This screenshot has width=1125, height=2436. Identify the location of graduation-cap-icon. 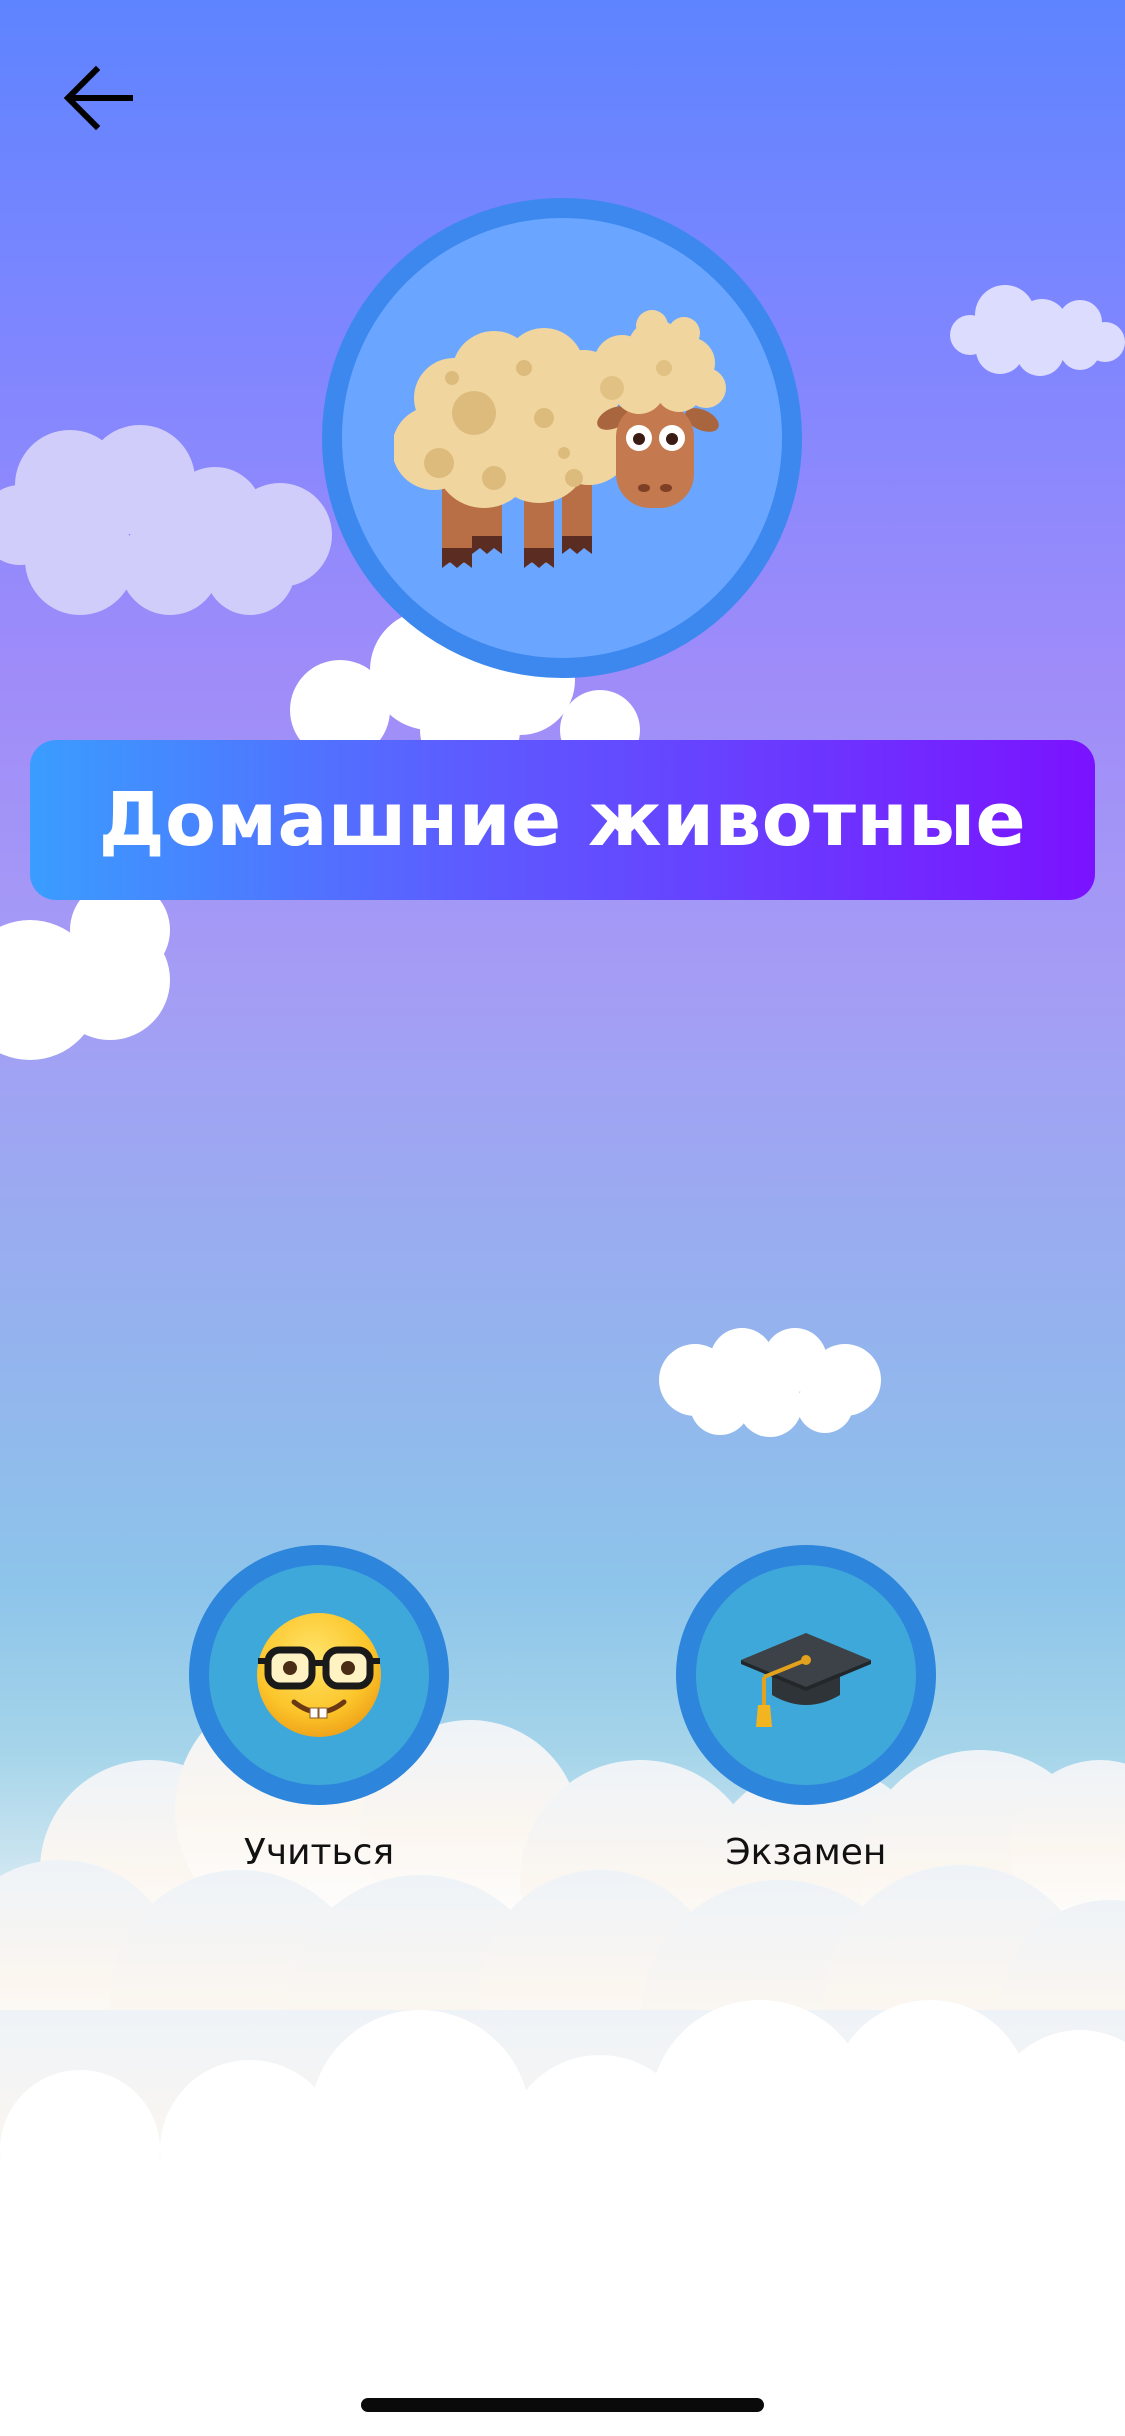
(806, 1680).